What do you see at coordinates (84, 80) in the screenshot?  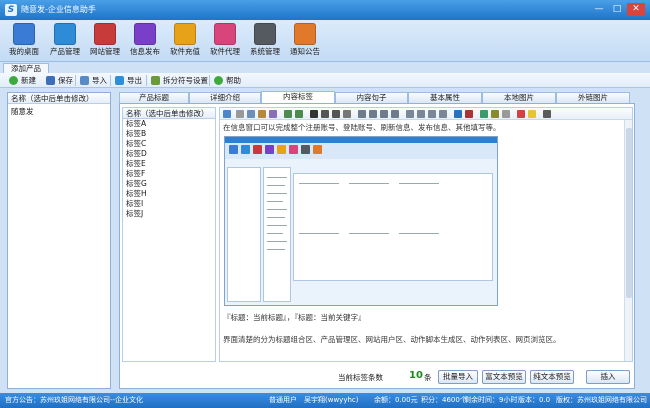 I see `import-icon` at bounding box center [84, 80].